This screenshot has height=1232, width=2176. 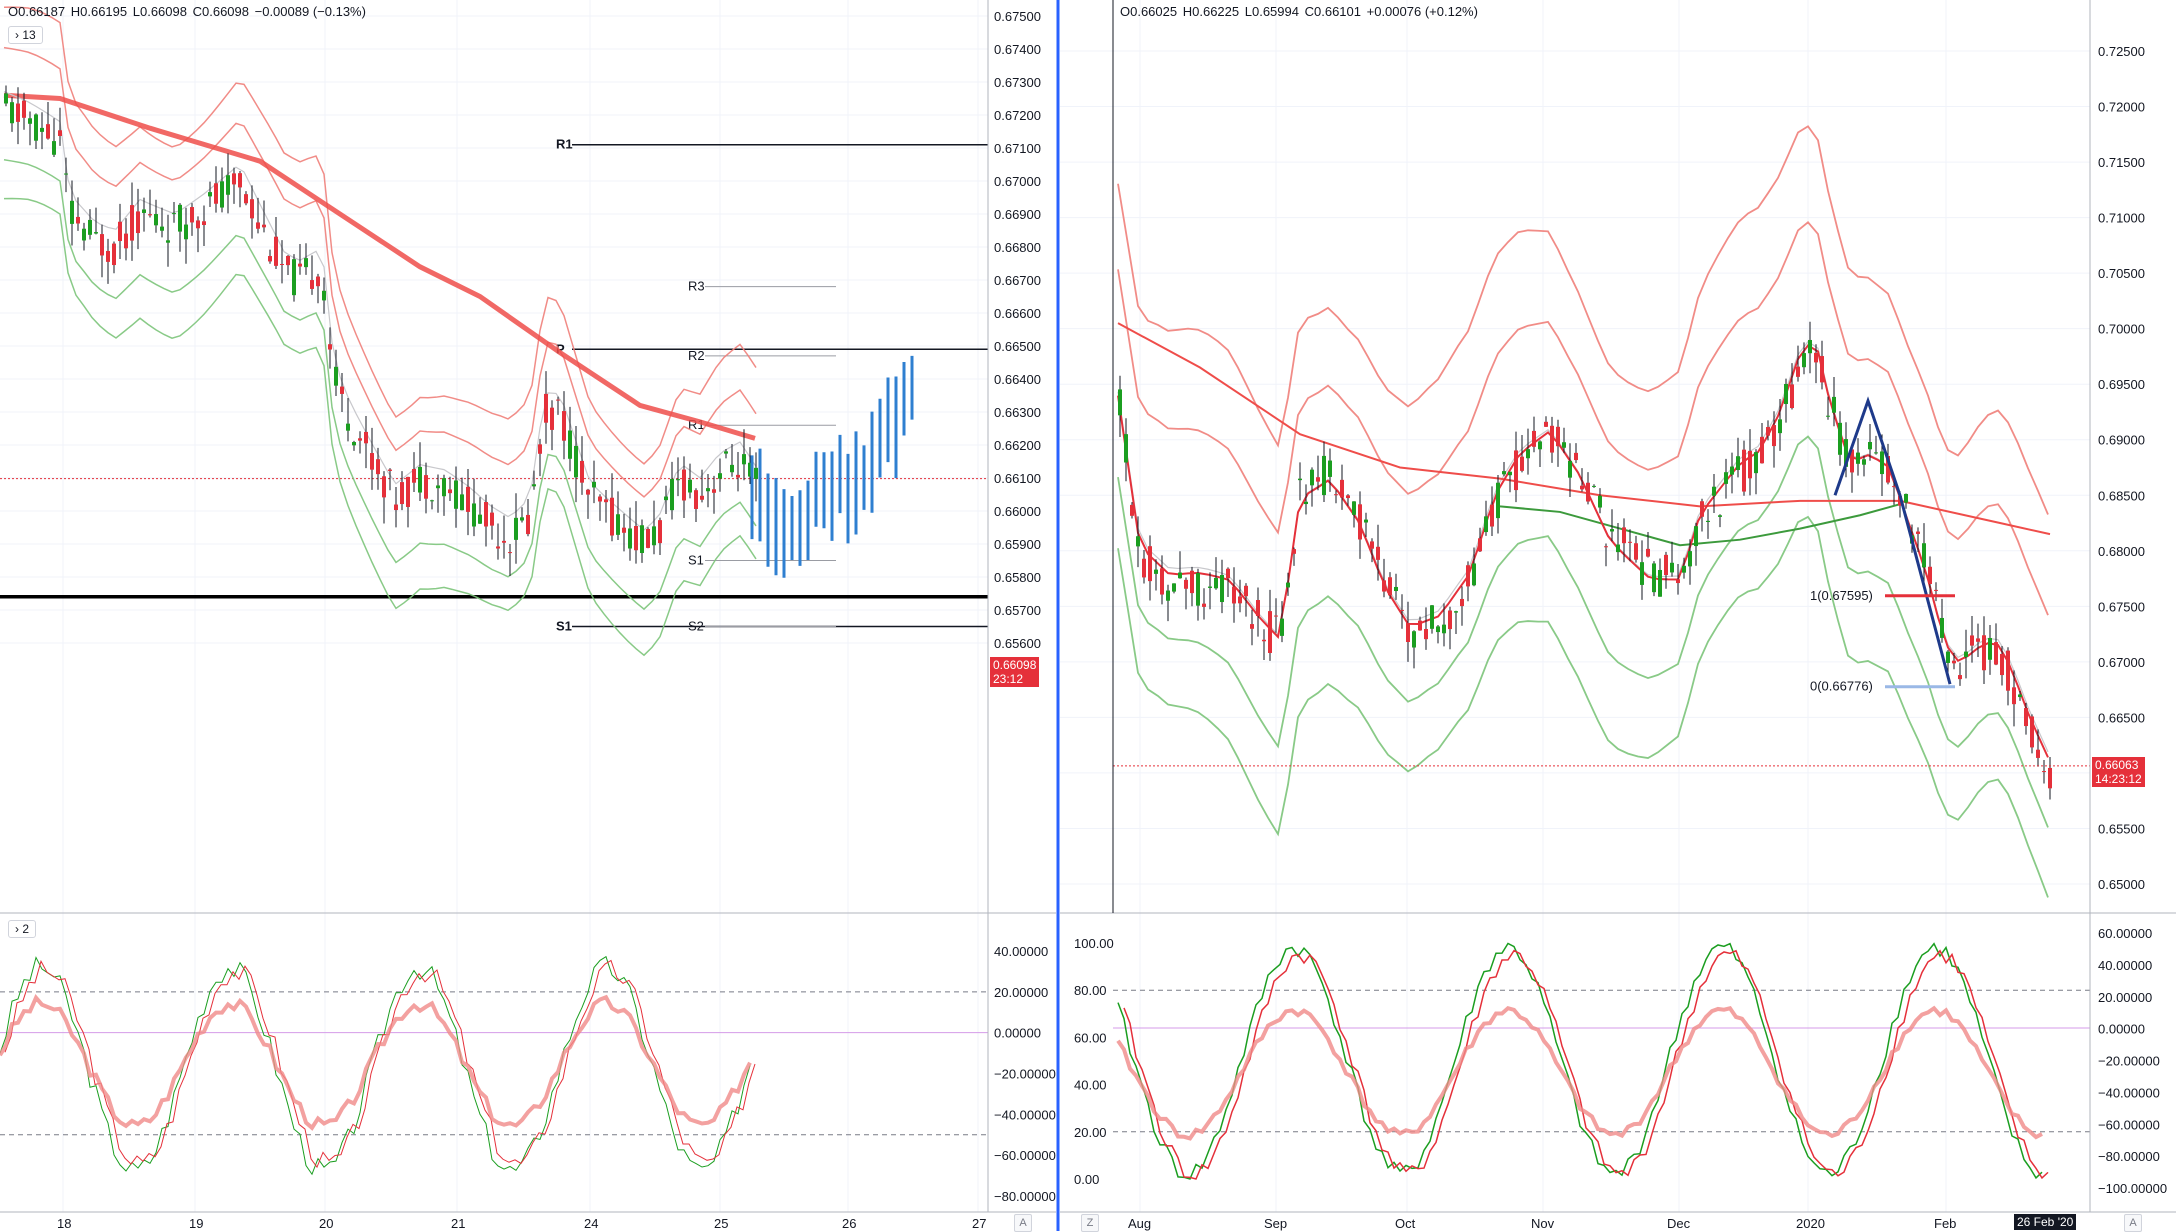 What do you see at coordinates (2133, 1223) in the screenshot?
I see `auto-scale-button-right: A` at bounding box center [2133, 1223].